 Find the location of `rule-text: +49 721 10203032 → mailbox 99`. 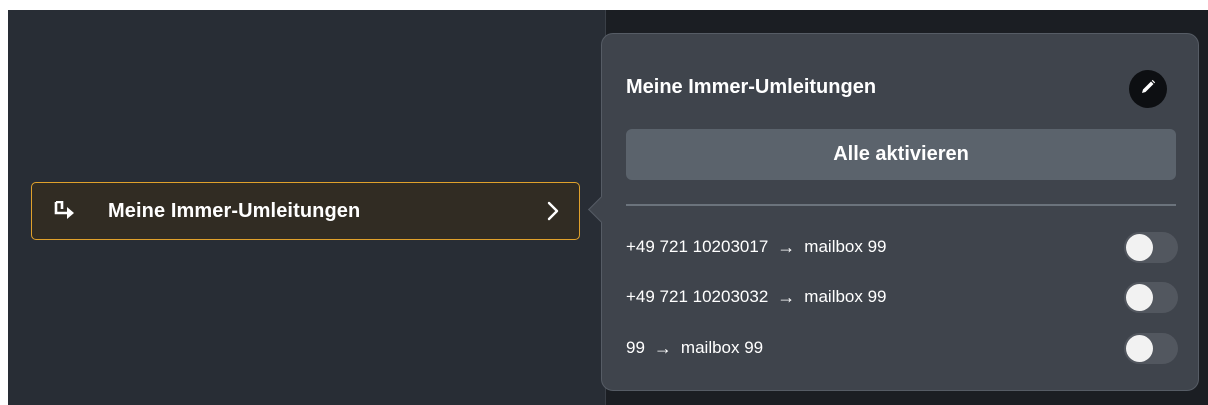

rule-text: +49 721 10203032 → mailbox 99 is located at coordinates (756, 297).